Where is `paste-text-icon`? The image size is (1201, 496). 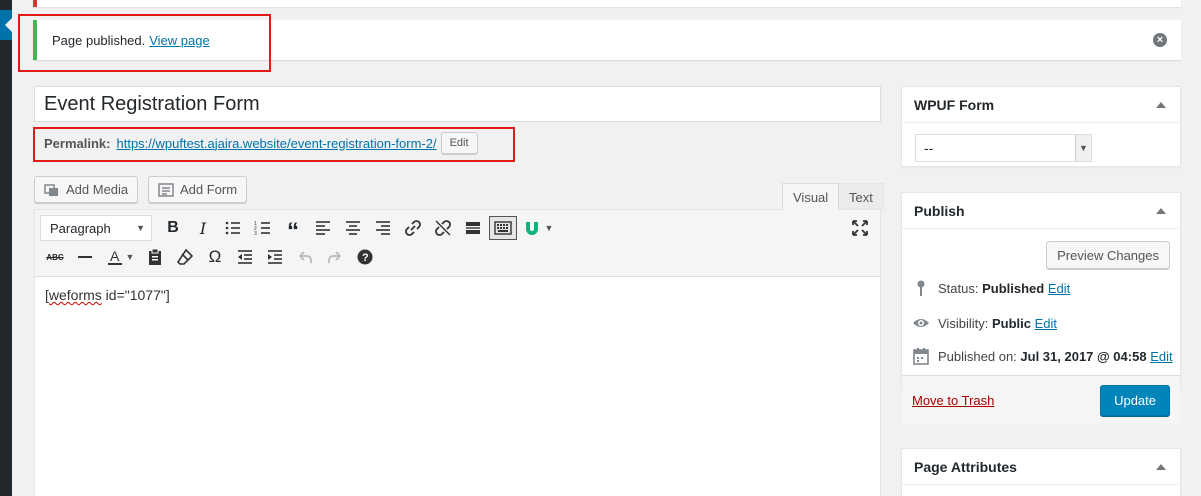 paste-text-icon is located at coordinates (155, 257).